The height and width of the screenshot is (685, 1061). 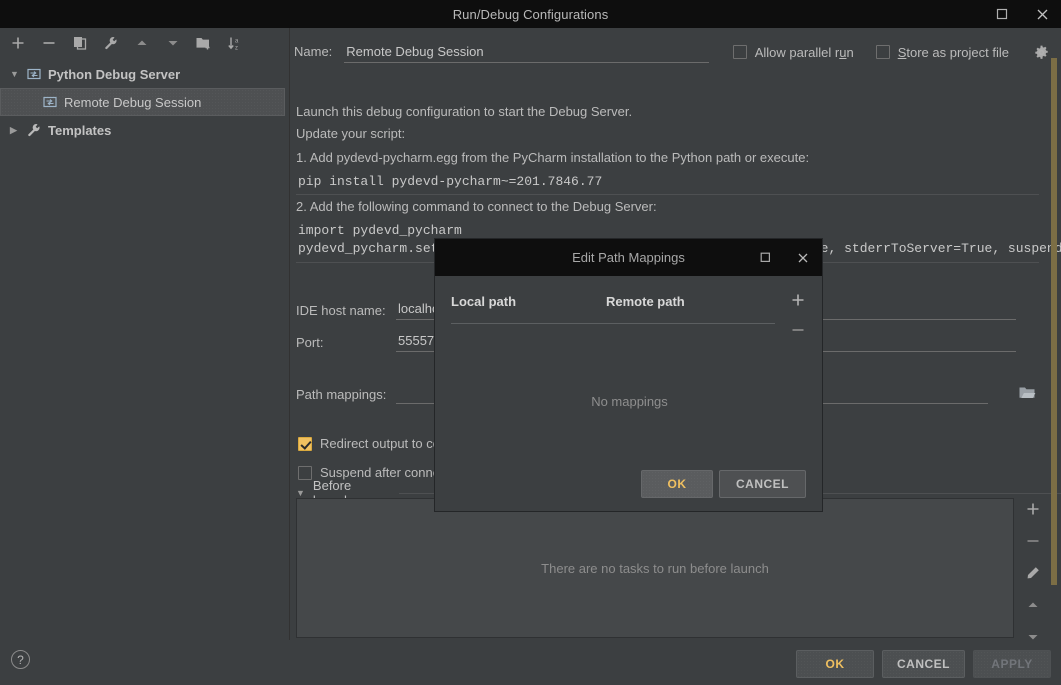 I want to click on modal-ok-button: OK, so click(x=677, y=484).